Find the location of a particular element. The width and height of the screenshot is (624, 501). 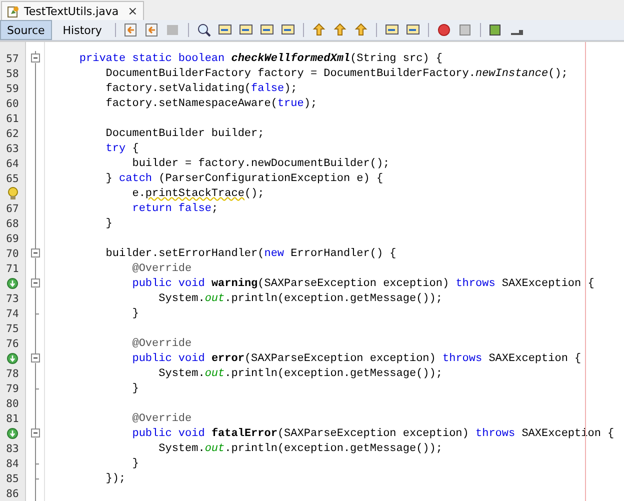

line-number: 63 is located at coordinates (12, 148).